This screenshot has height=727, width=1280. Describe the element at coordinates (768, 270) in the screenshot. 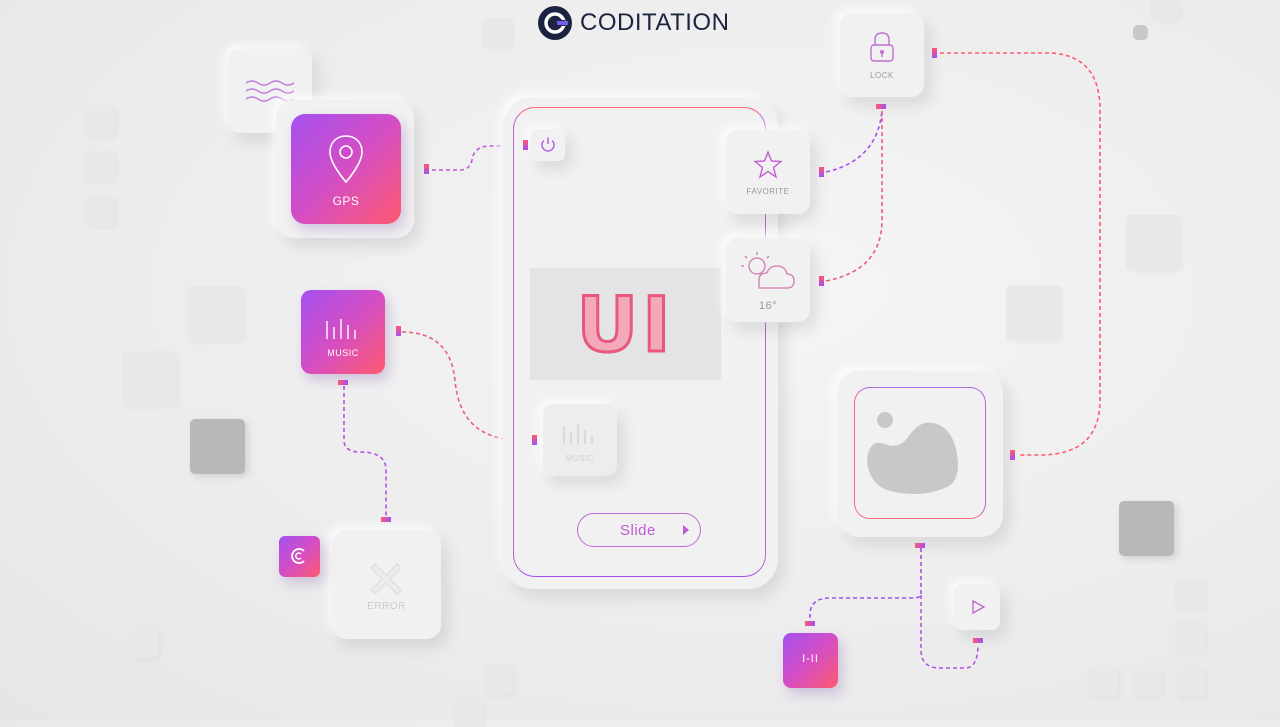

I see `sun-cloud-icon` at that location.